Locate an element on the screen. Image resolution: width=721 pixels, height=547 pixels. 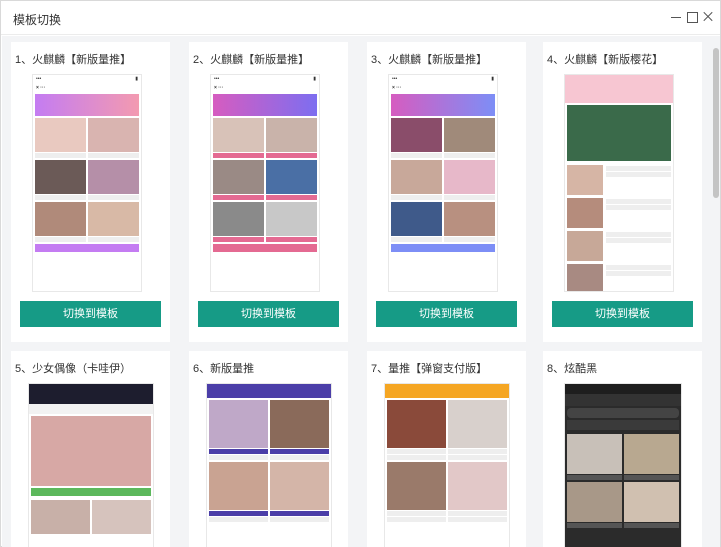
template-card-7: 7、量推【弹窗支付版】 is located at coordinates (446, 449).